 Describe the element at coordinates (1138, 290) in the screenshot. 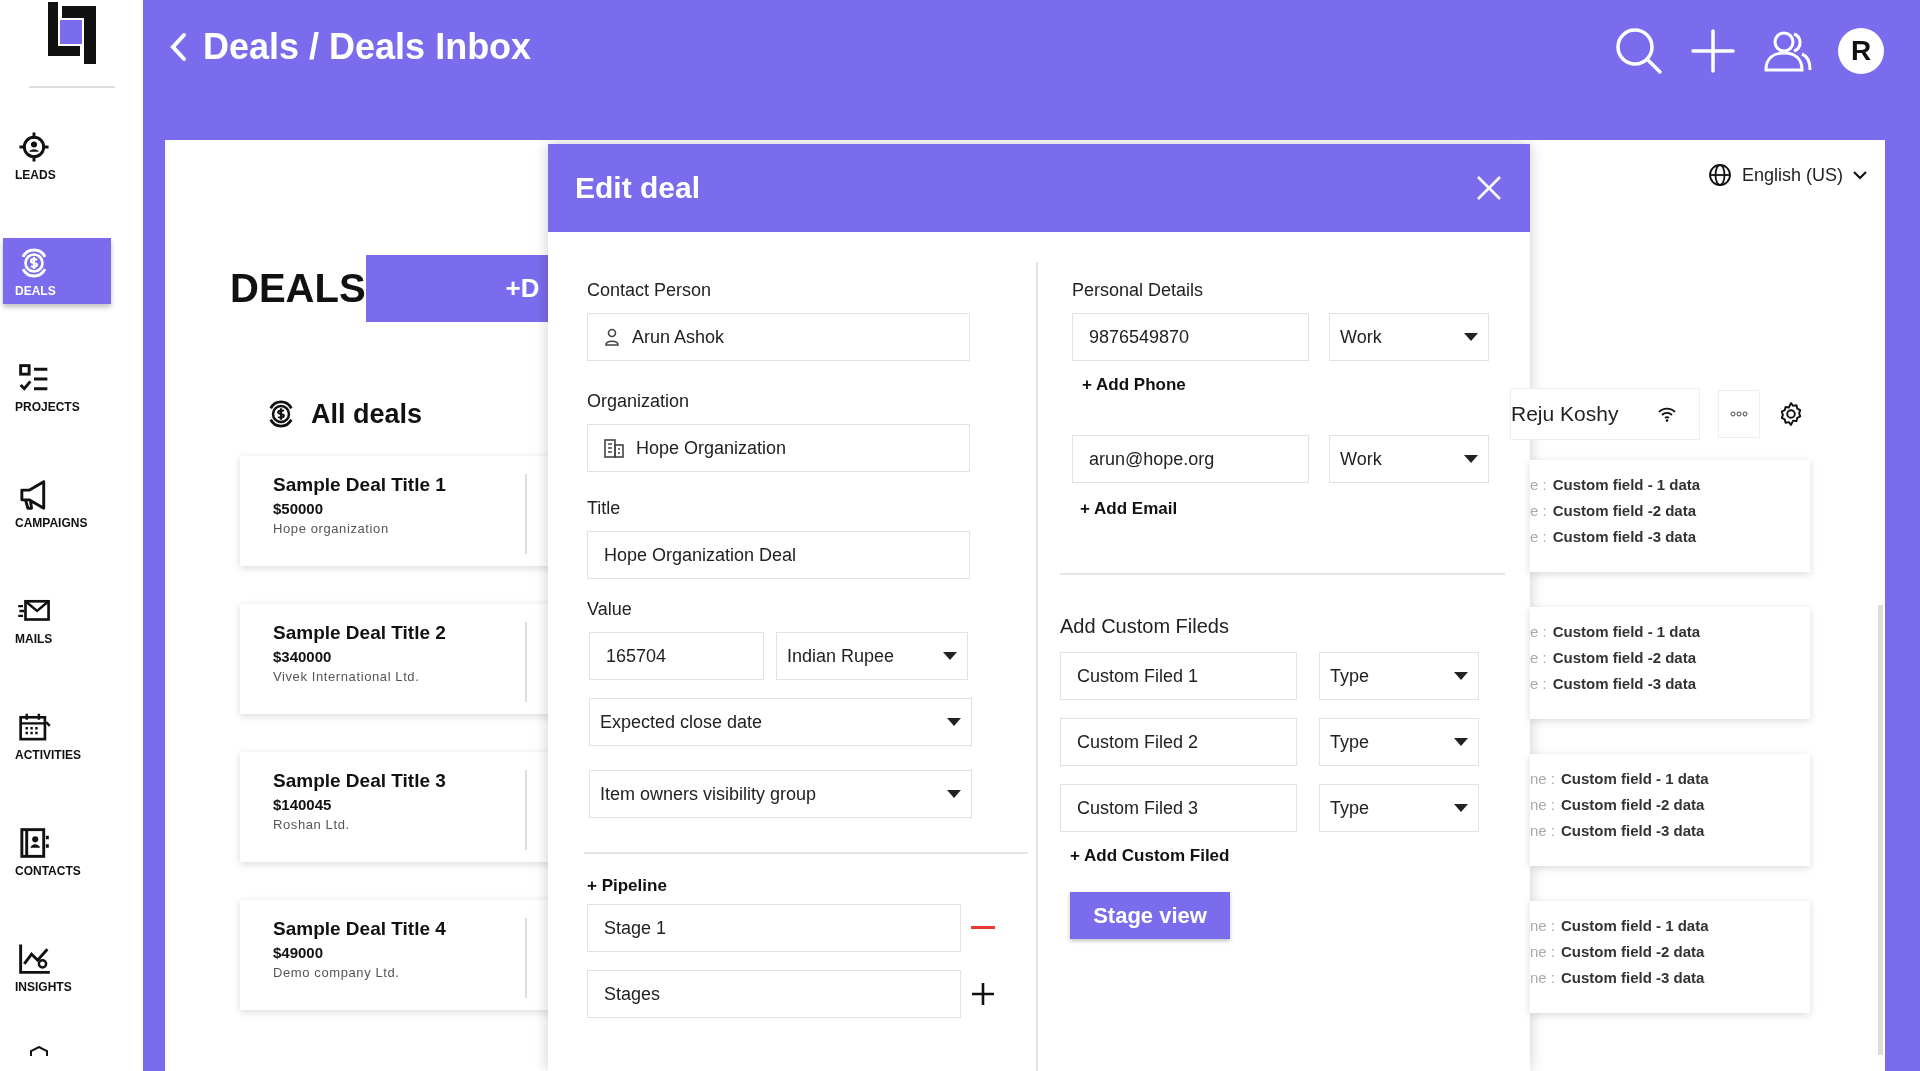

I see `field-label: Personal Details` at that location.